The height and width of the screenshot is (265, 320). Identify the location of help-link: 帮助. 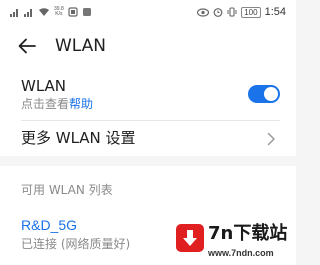
(81, 104).